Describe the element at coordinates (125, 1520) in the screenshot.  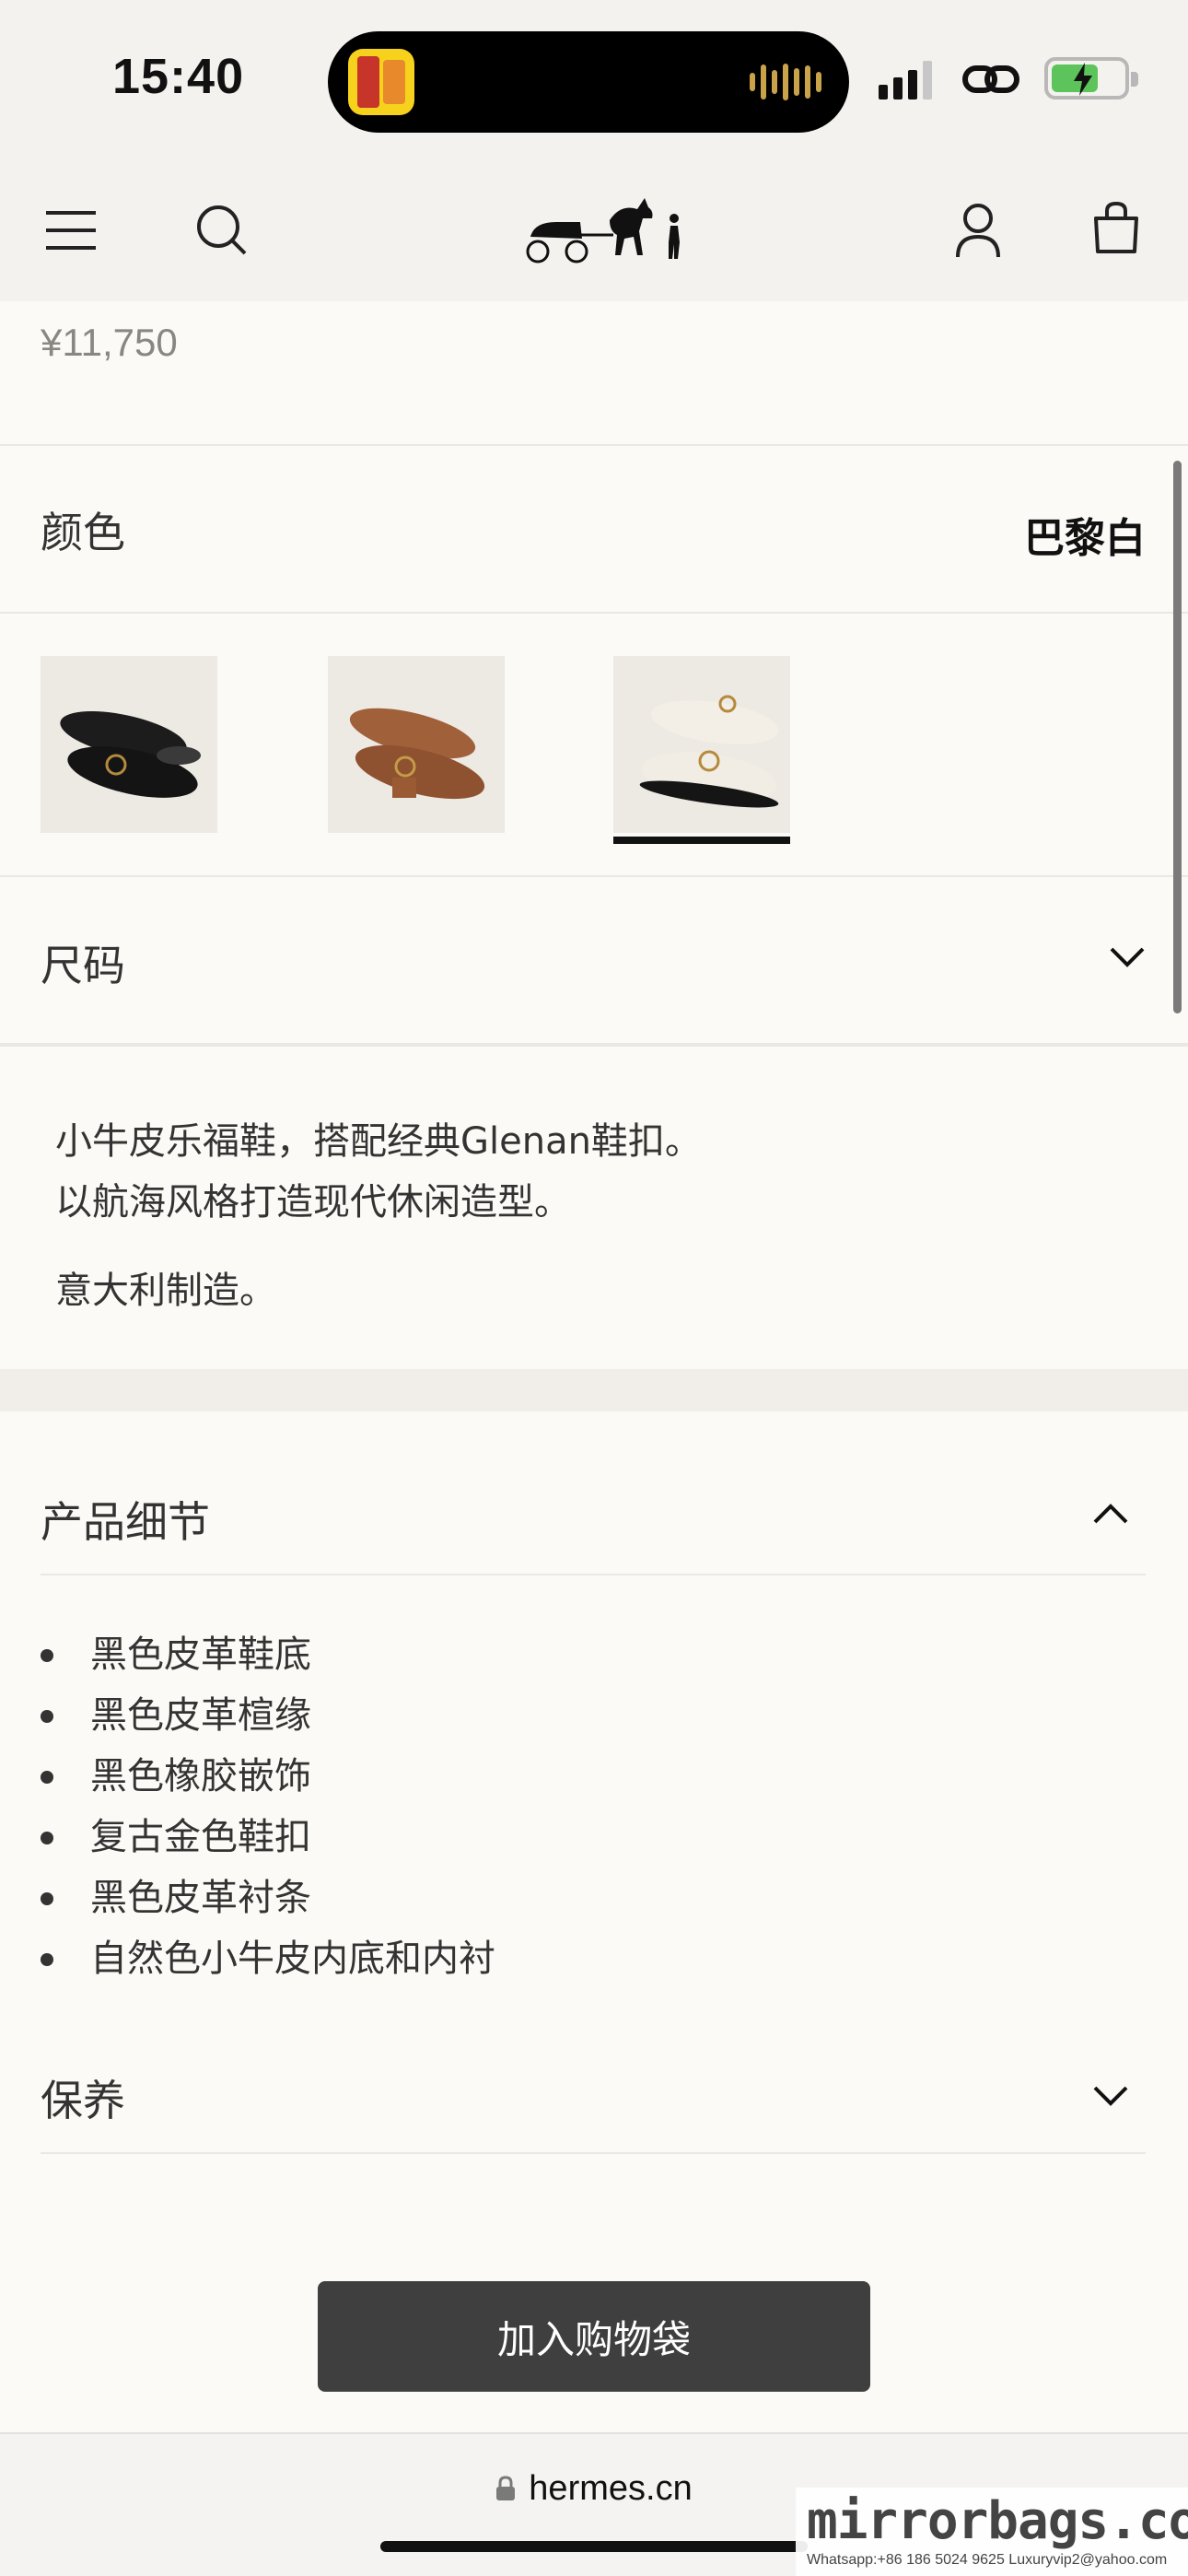
I see `product-details-header: 产品细节` at that location.